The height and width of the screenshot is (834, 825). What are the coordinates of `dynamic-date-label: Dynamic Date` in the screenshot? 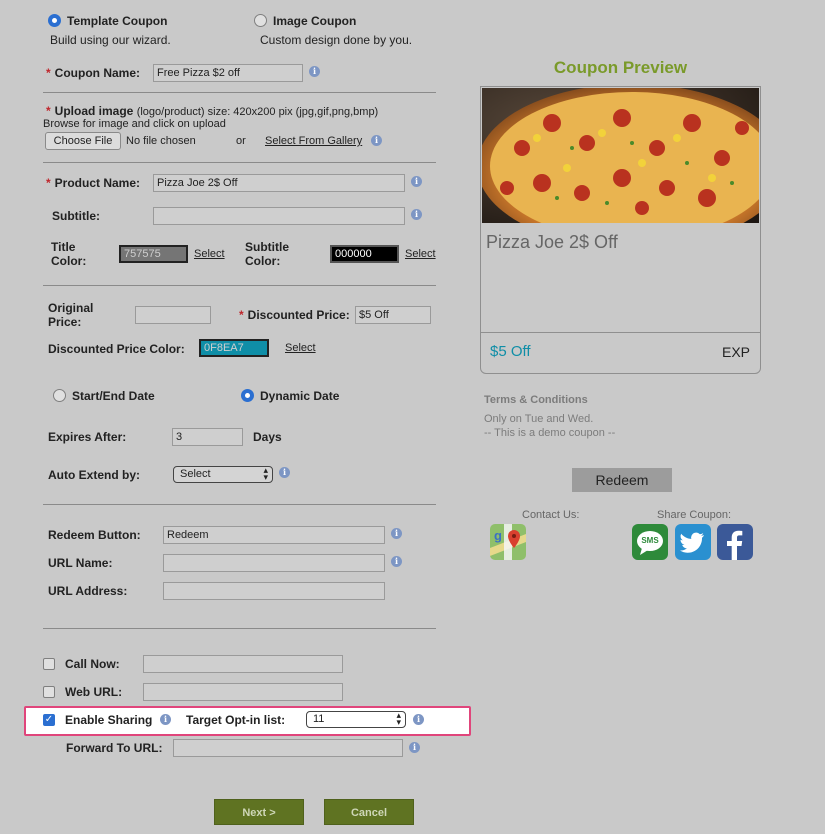 It's located at (300, 396).